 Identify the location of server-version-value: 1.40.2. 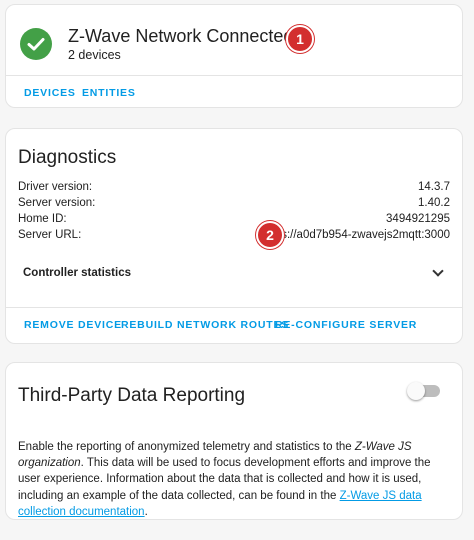
(434, 203).